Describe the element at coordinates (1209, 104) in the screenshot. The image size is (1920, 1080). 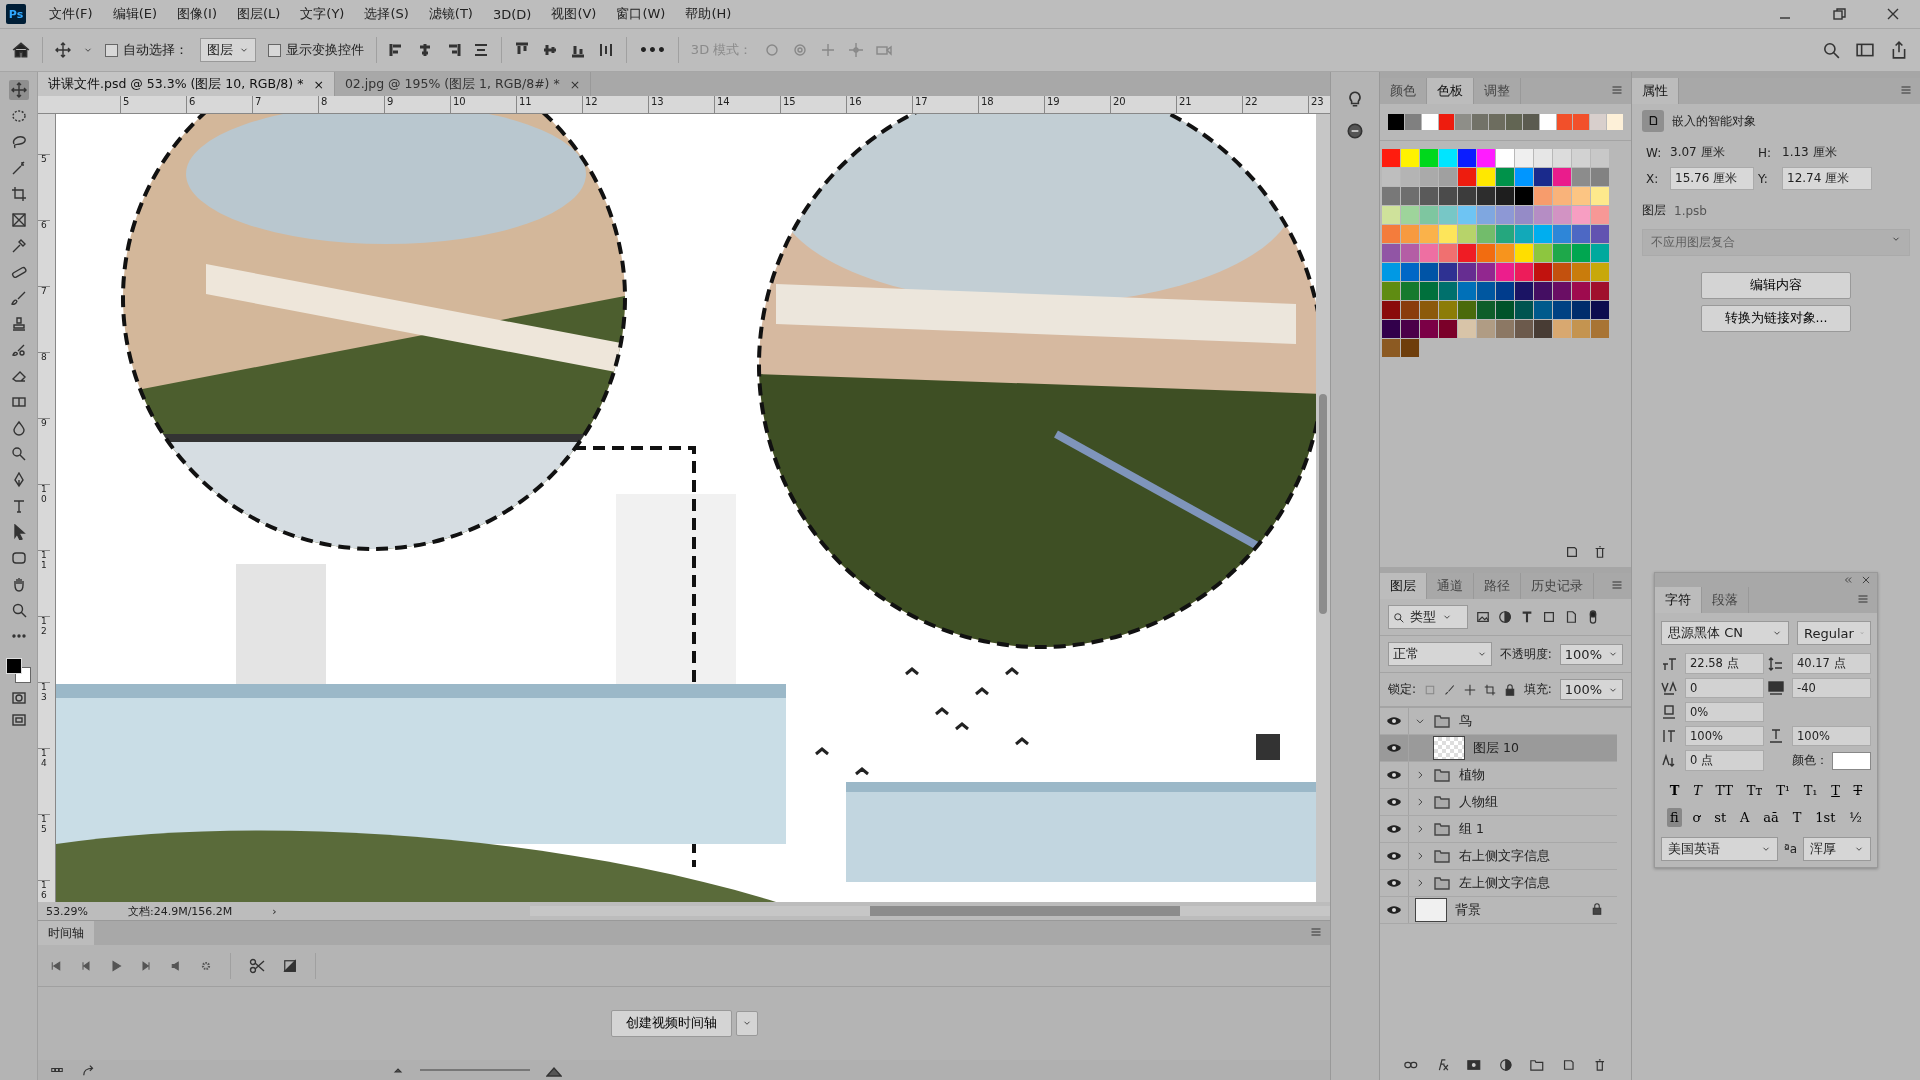
I see `ruler-label: 21` at that location.